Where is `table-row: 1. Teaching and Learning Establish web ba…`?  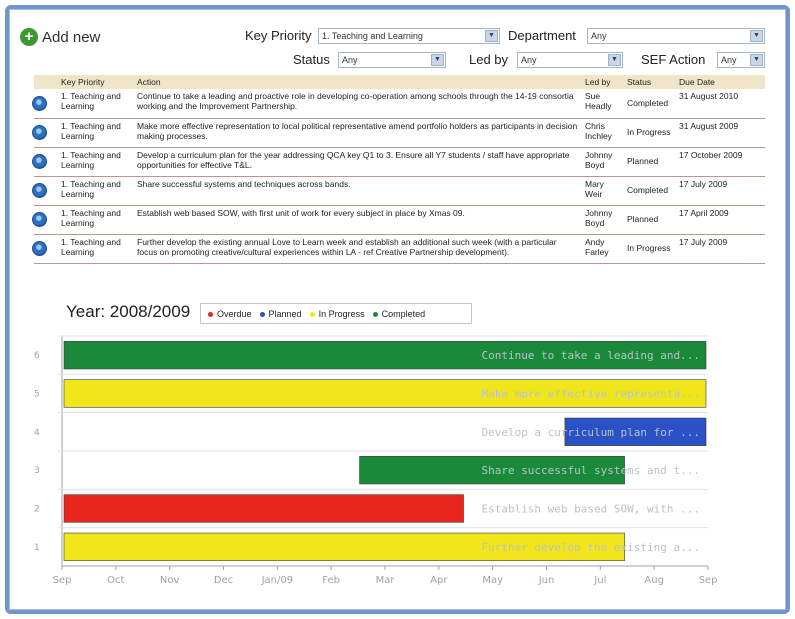 table-row: 1. Teaching and Learning Establish web ba… is located at coordinates (398, 220).